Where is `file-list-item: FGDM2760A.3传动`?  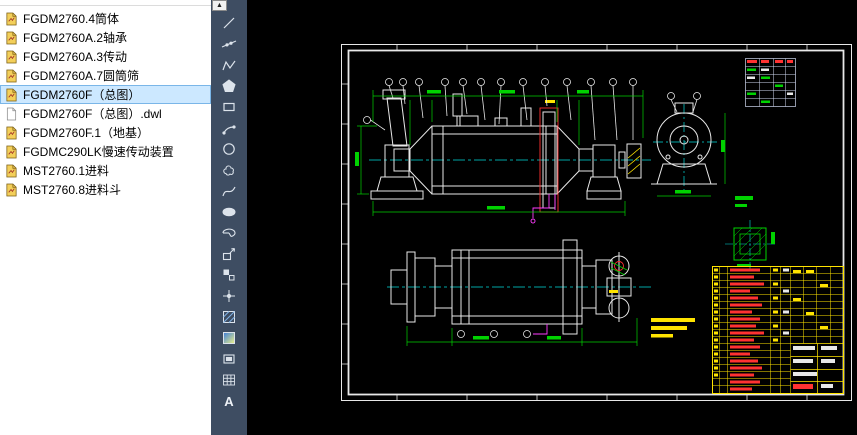
file-list-item: FGDM2760A.3传动 is located at coordinates (105, 56).